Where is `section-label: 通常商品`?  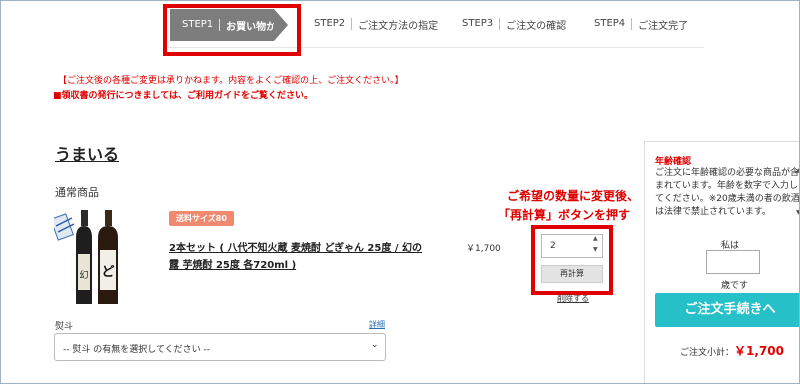 section-label: 通常商品 is located at coordinates (77, 192).